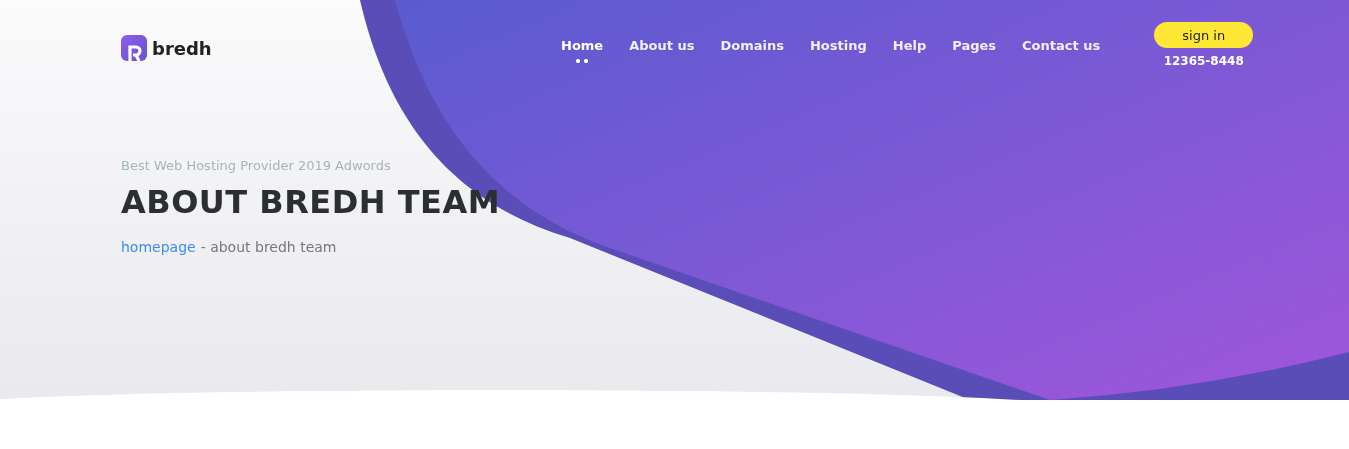 This screenshot has height=449, width=1349. Describe the element at coordinates (974, 50) in the screenshot. I see `nav-link: Pages` at that location.